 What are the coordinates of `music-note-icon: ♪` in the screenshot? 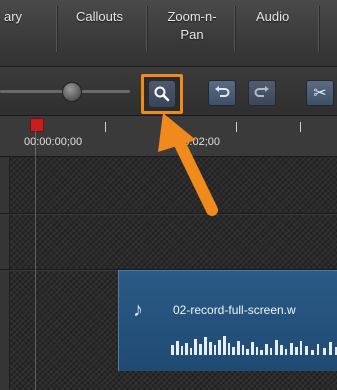 It's located at (138, 310).